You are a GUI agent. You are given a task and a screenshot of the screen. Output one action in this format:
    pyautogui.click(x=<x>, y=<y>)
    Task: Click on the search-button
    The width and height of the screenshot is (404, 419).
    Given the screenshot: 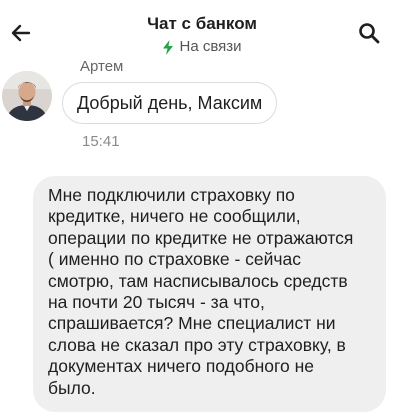 What is the action you would take?
    pyautogui.click(x=369, y=33)
    